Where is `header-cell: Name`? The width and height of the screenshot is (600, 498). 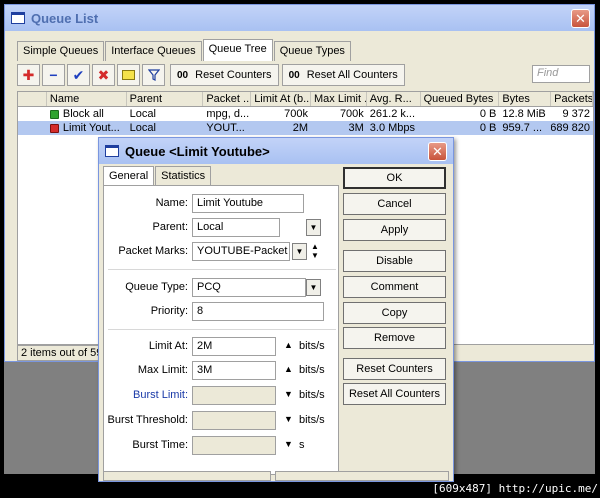 header-cell: Name is located at coordinates (87, 99).